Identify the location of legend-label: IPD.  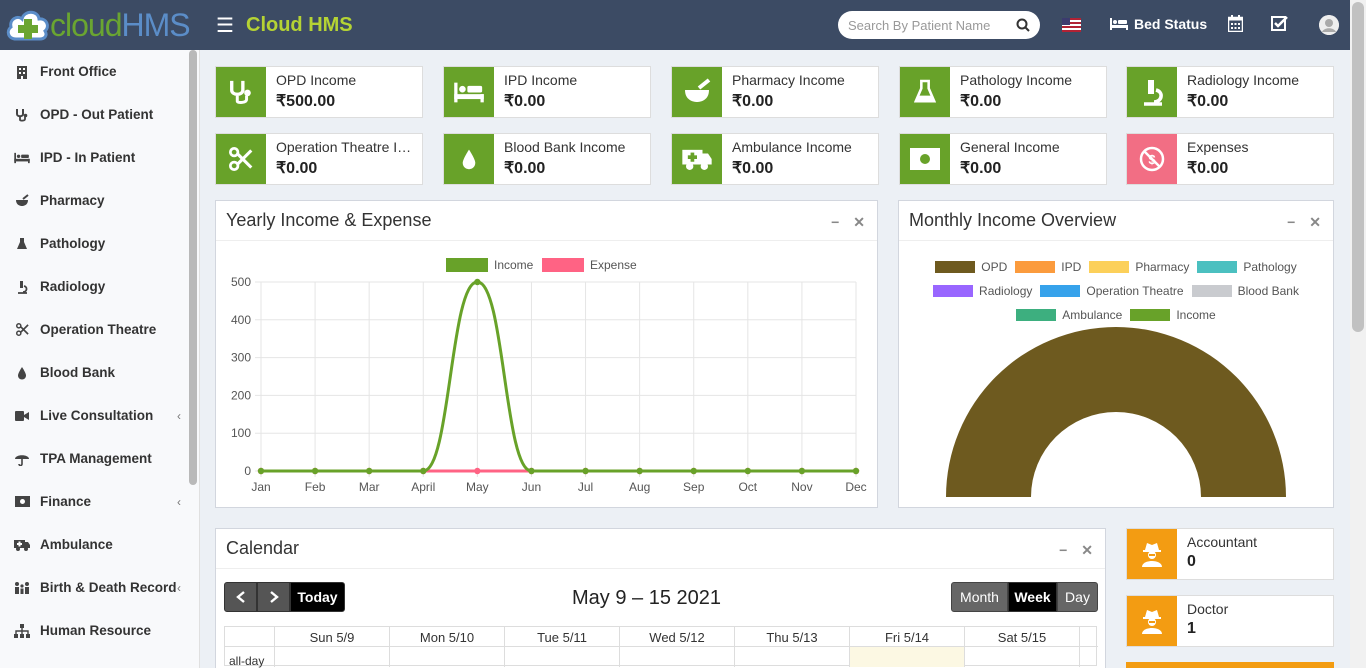
(1071, 267).